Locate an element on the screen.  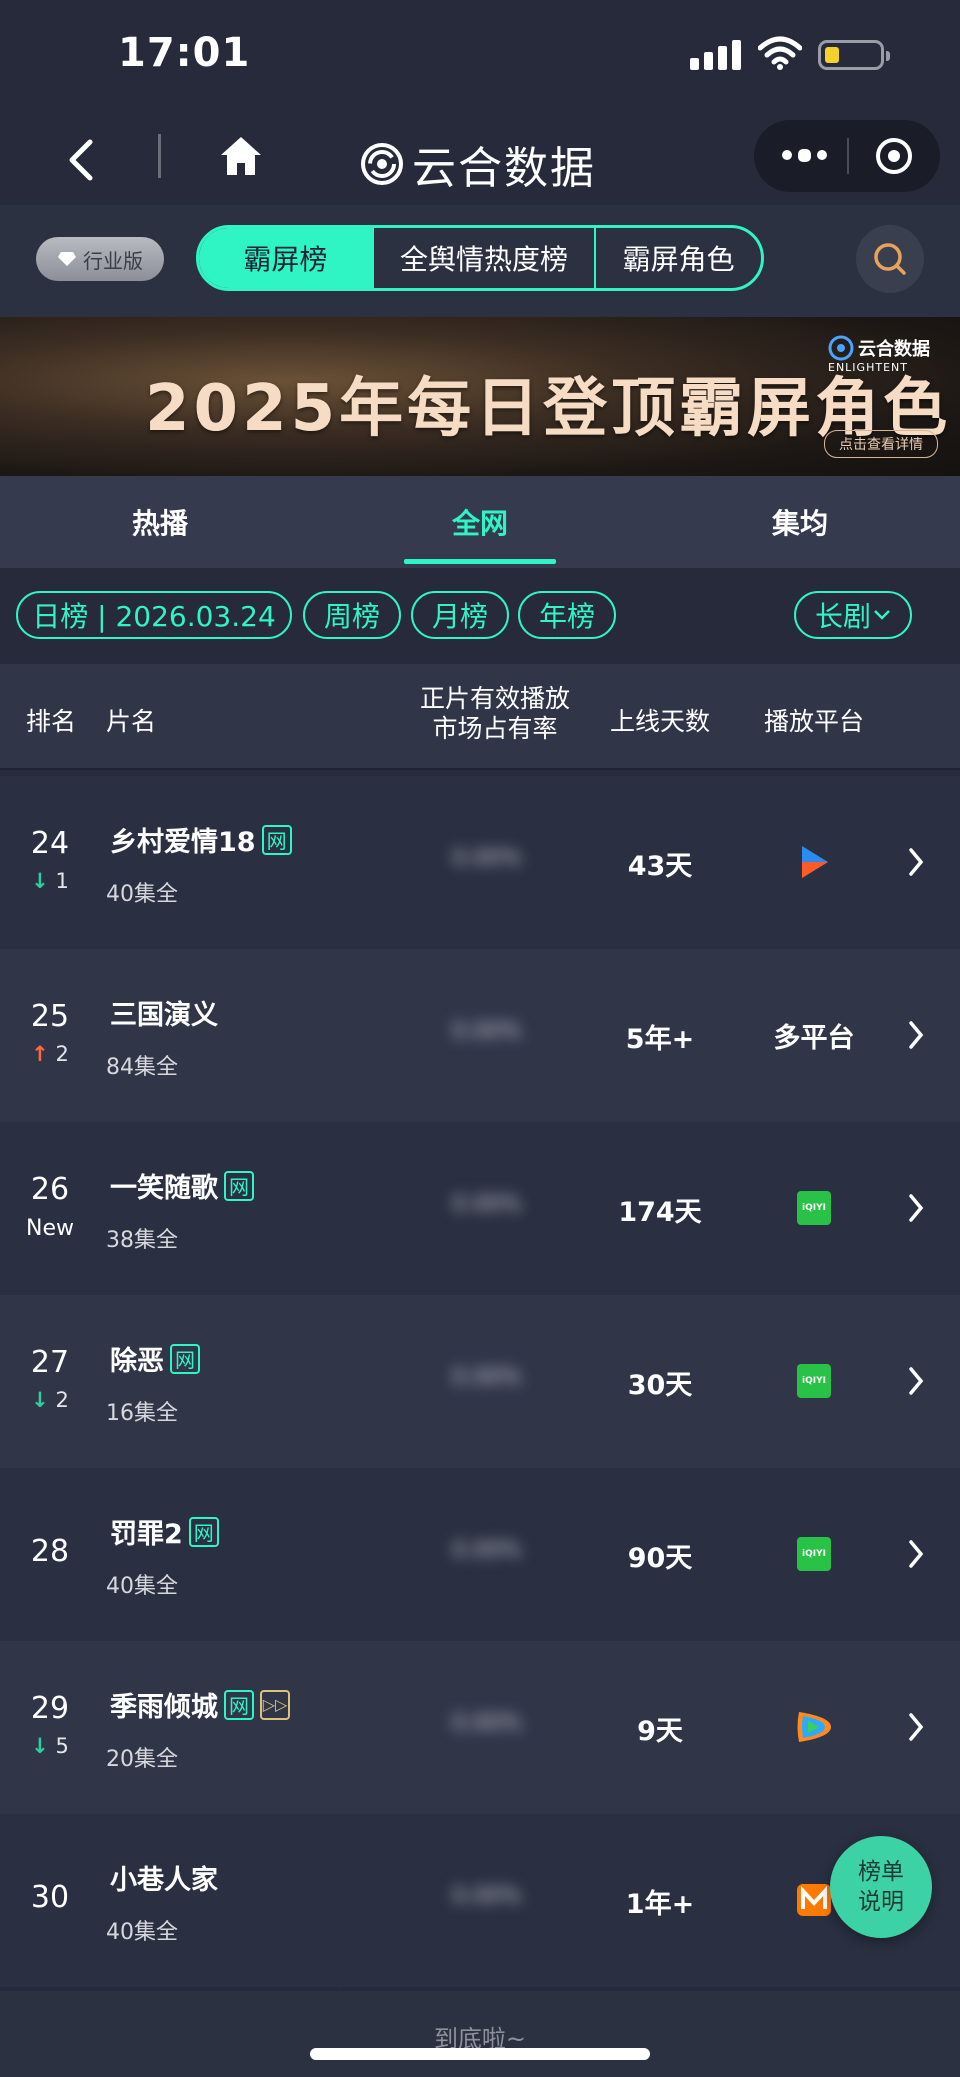
table-header: 排名 片名 正片有效播放 市场占有率 上线天数 播放平台 is located at coordinates (480, 717).